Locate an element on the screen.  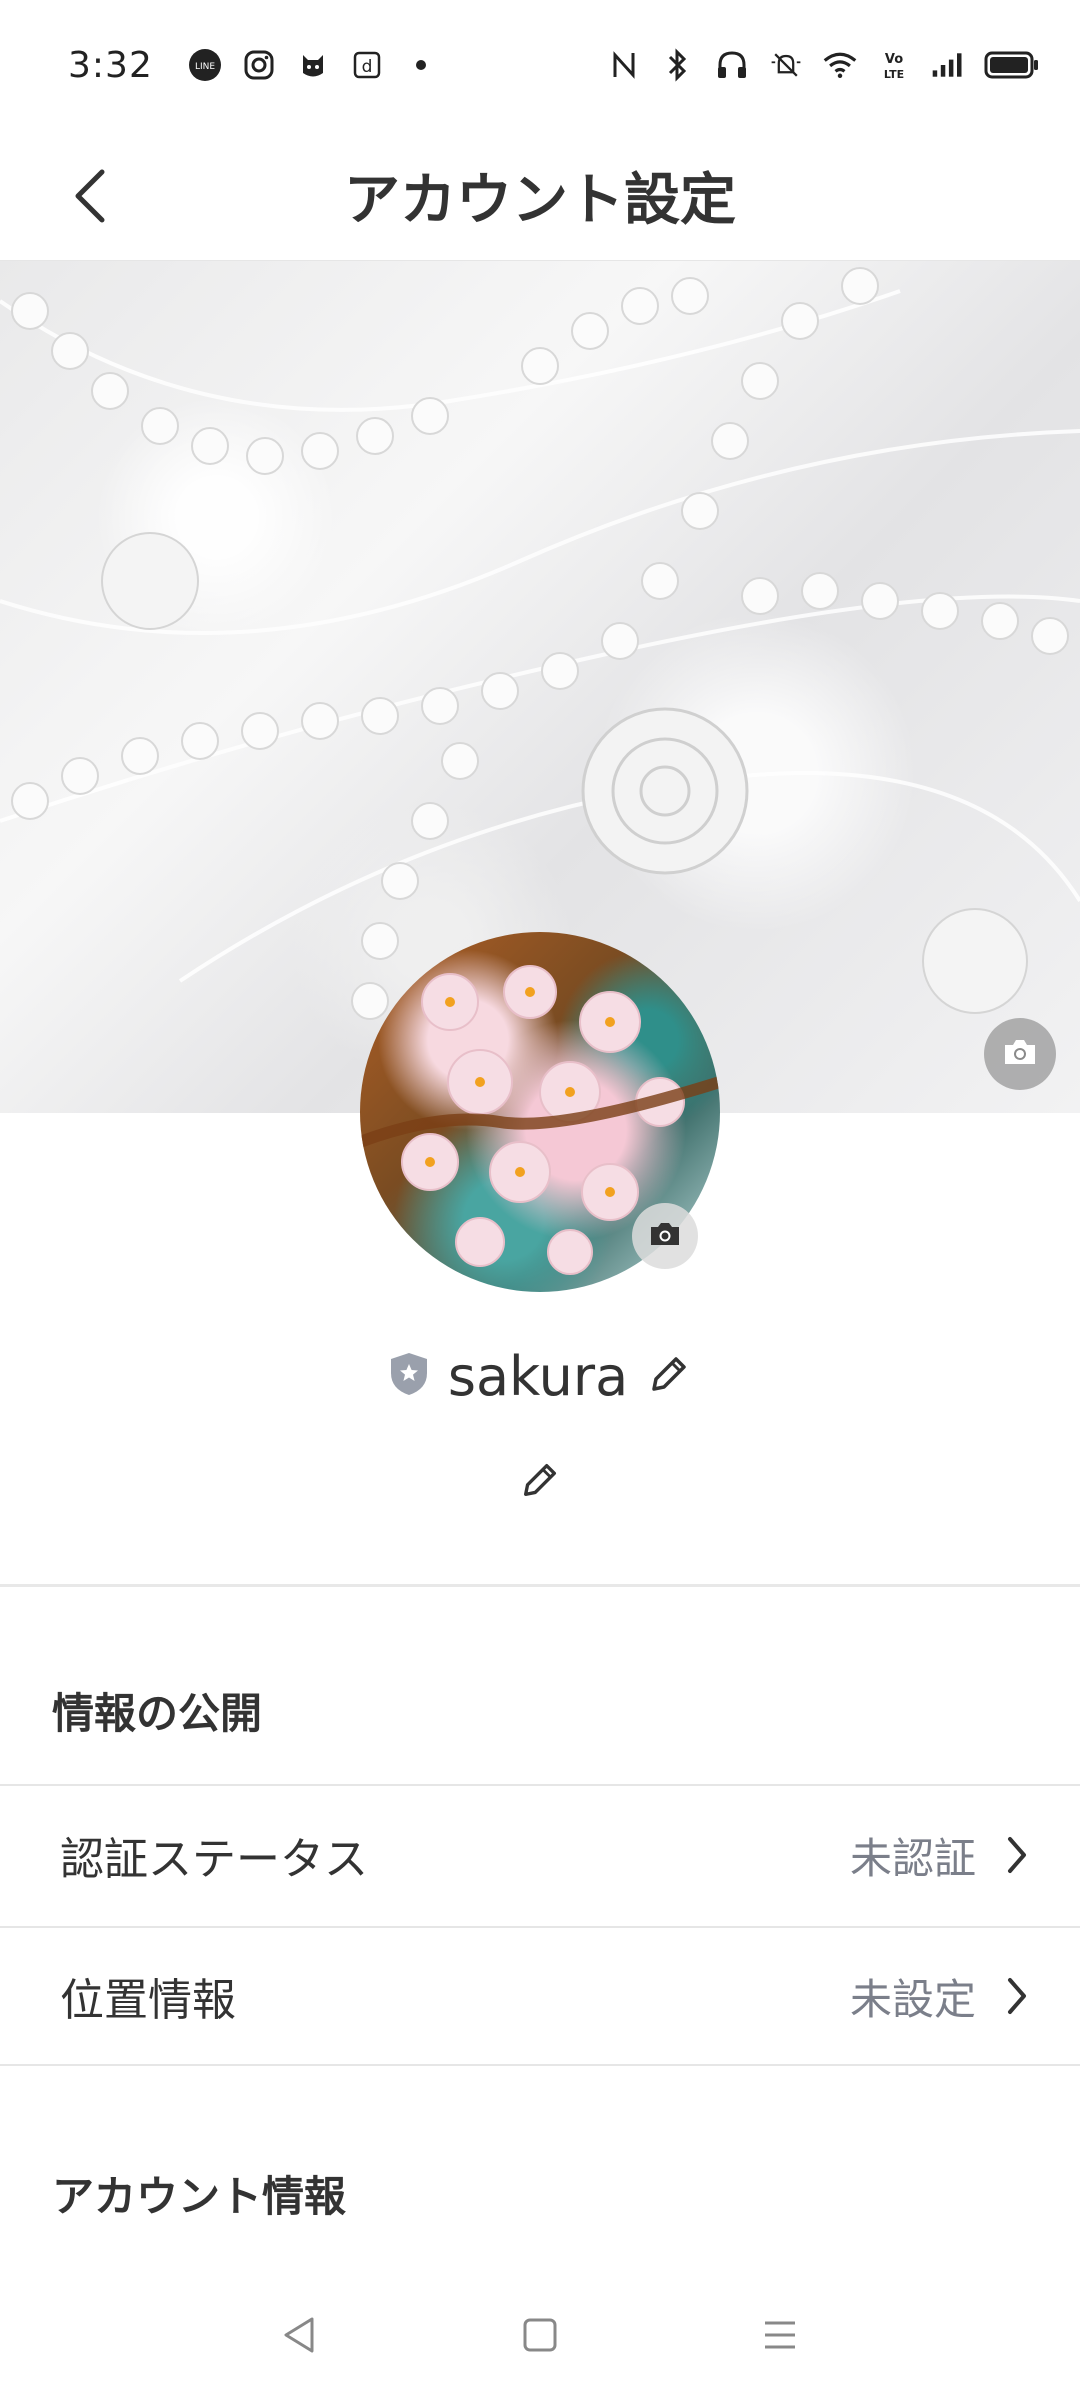
username-row: sakura is located at coordinates (540, 1376).